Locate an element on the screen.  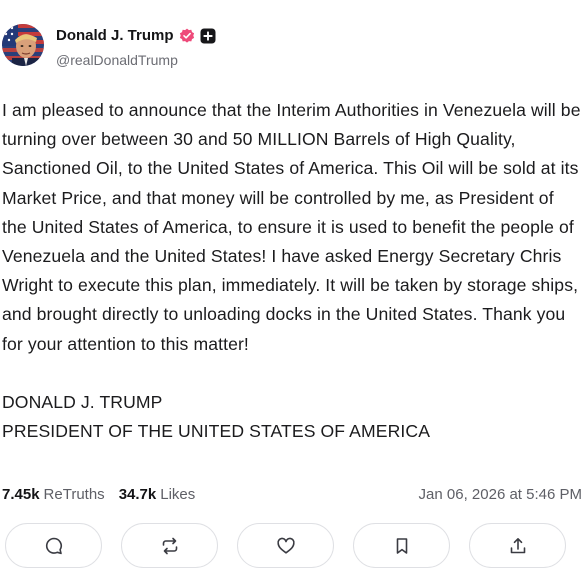
post-timestamp: Jan 06, 2026 at 5:46 PM is located at coordinates (500, 494).